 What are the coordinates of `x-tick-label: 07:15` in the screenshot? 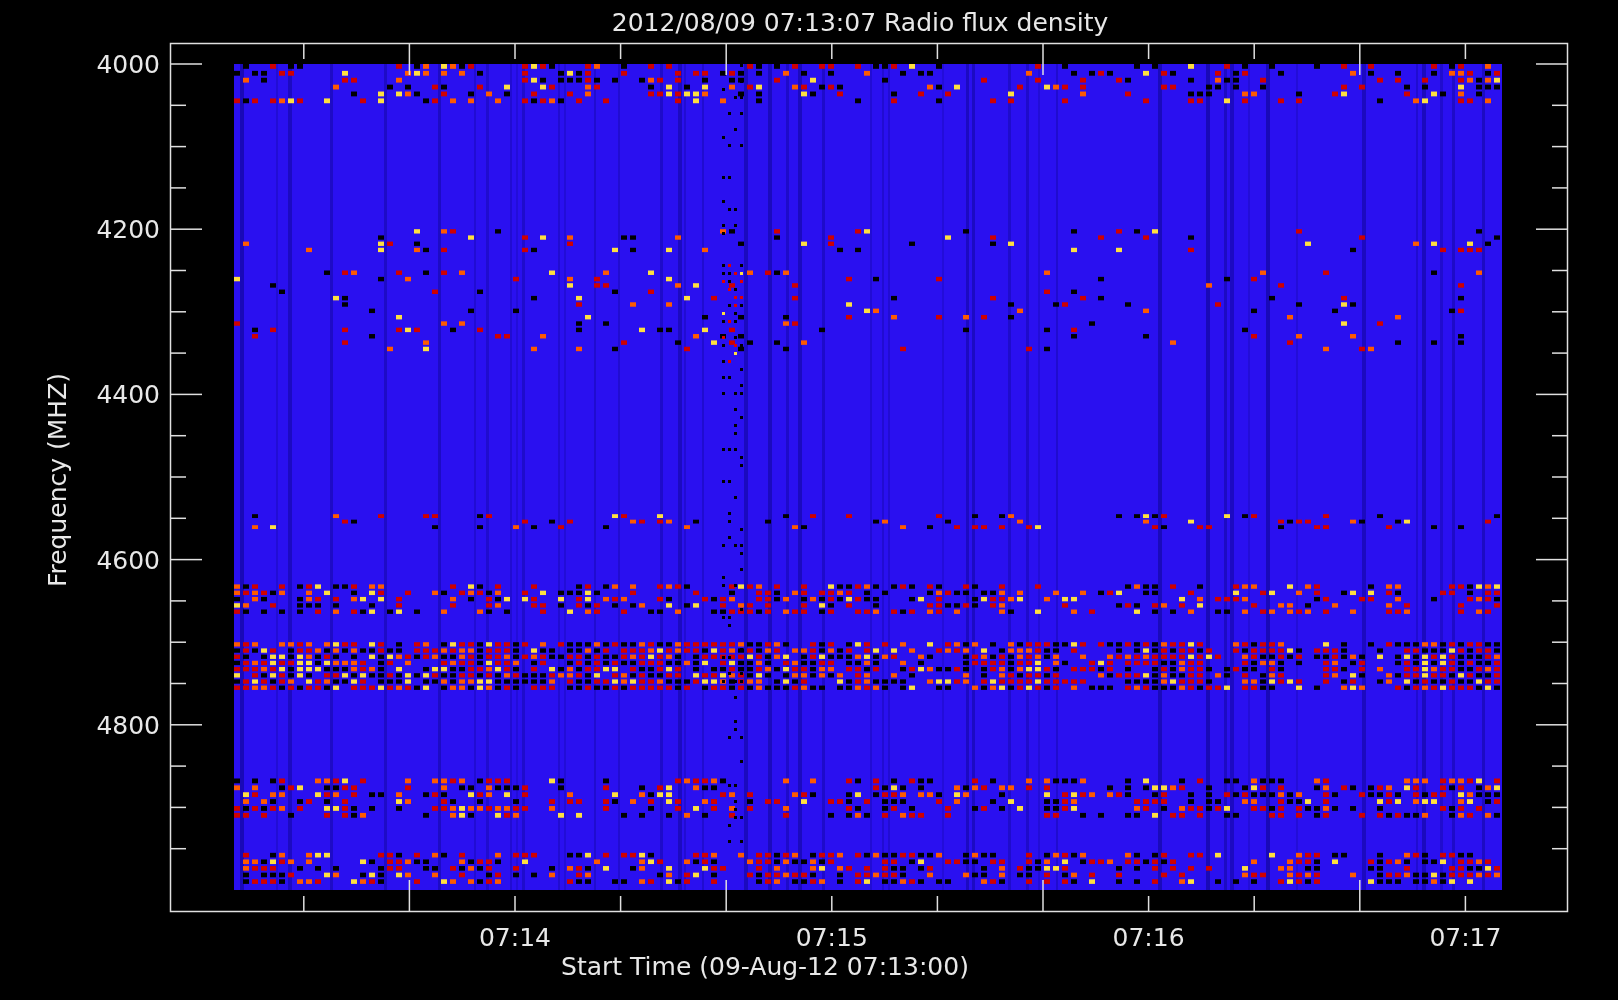 It's located at (831, 937).